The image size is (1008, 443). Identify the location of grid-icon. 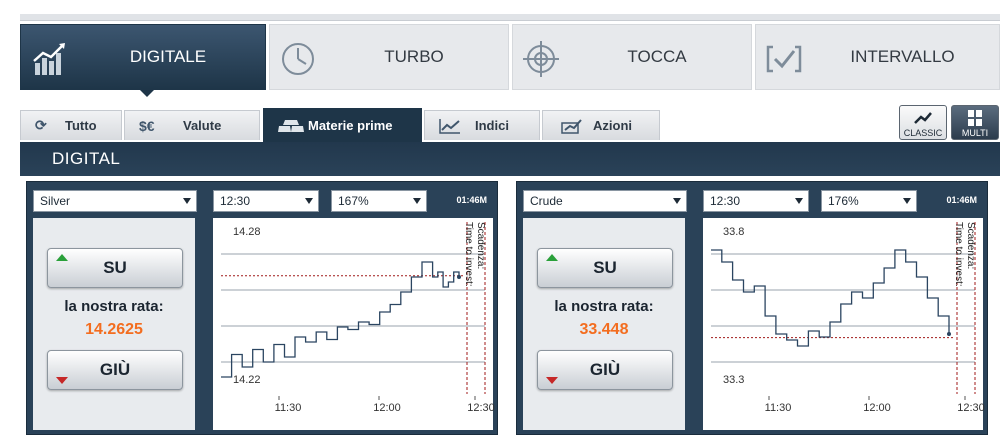
(975, 118).